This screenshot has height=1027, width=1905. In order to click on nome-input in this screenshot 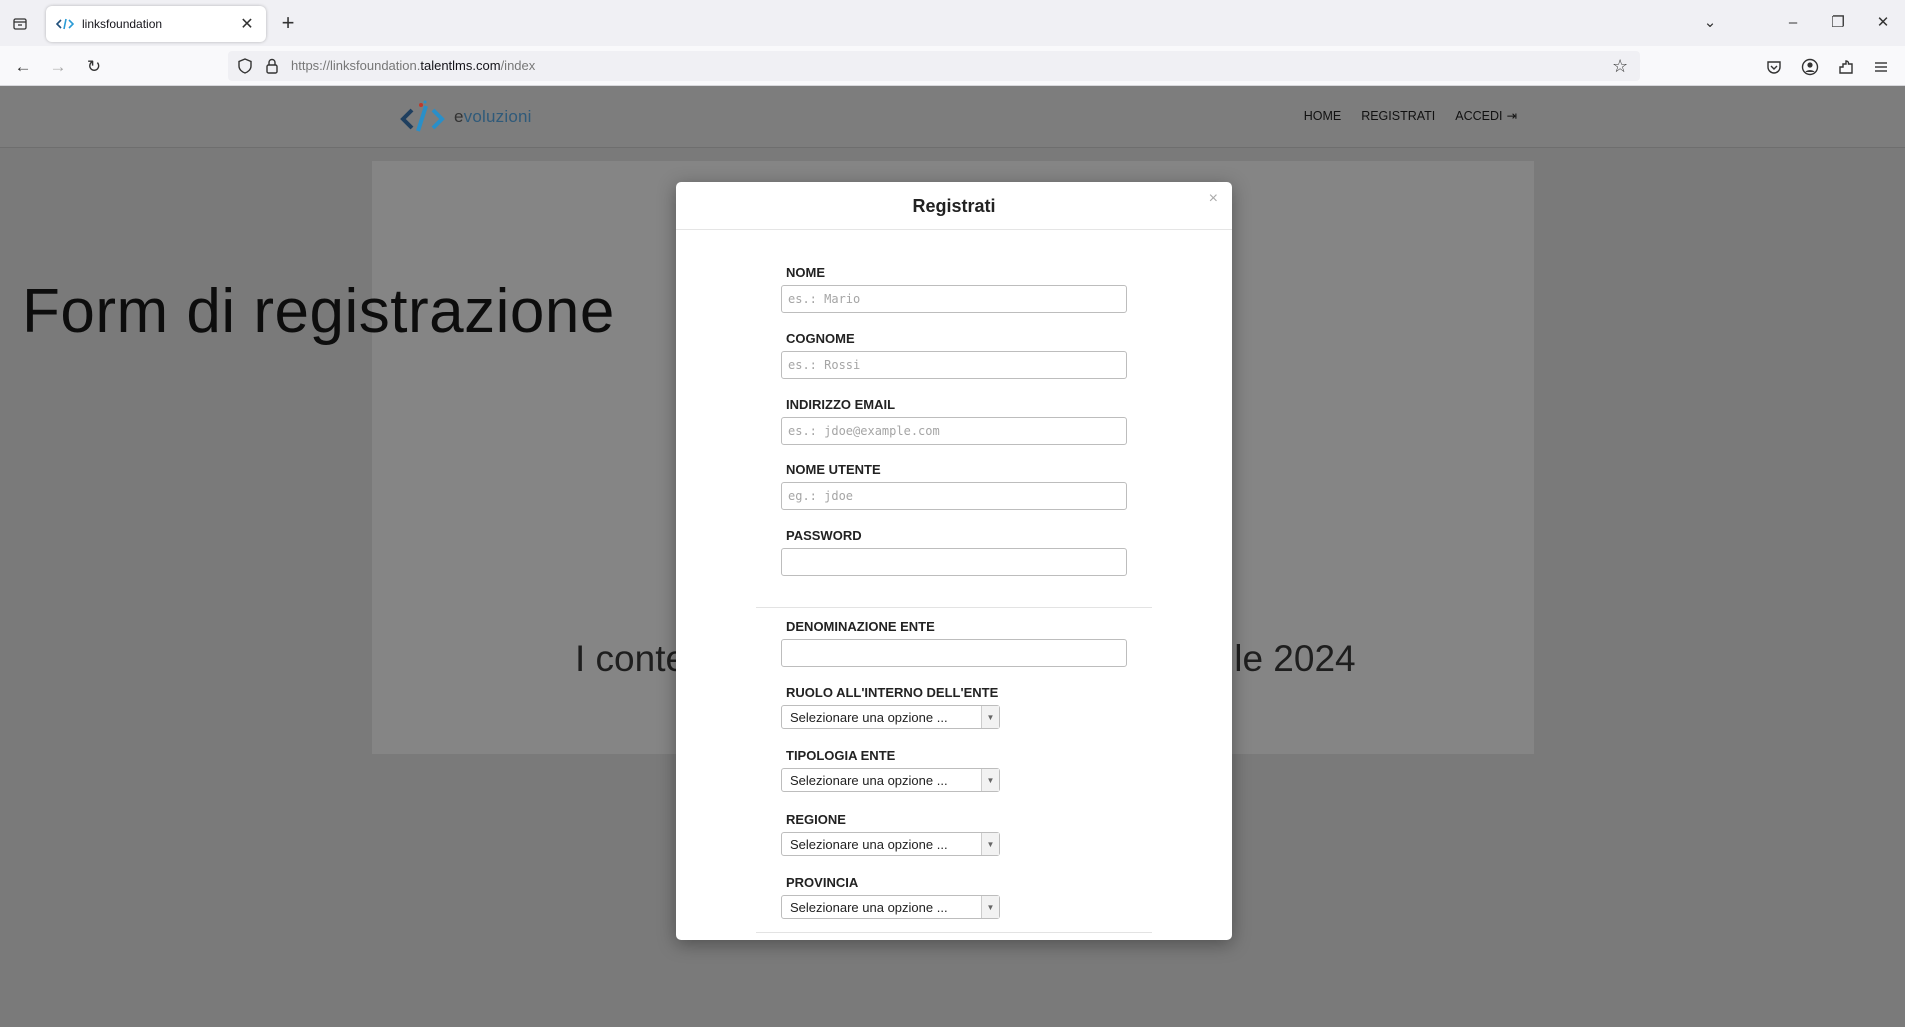, I will do `click(954, 299)`.